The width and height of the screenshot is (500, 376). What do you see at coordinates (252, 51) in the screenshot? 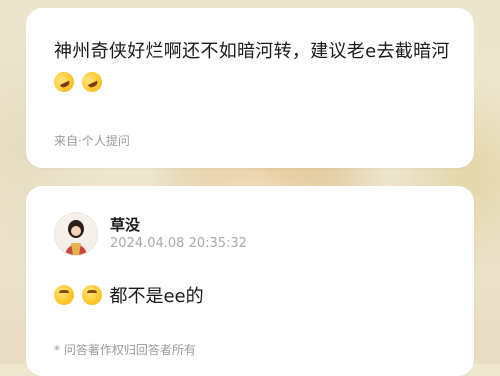
I see `question-body: 神州奇侠好烂啊还不如暗河转，建议老e去截暗河` at bounding box center [252, 51].